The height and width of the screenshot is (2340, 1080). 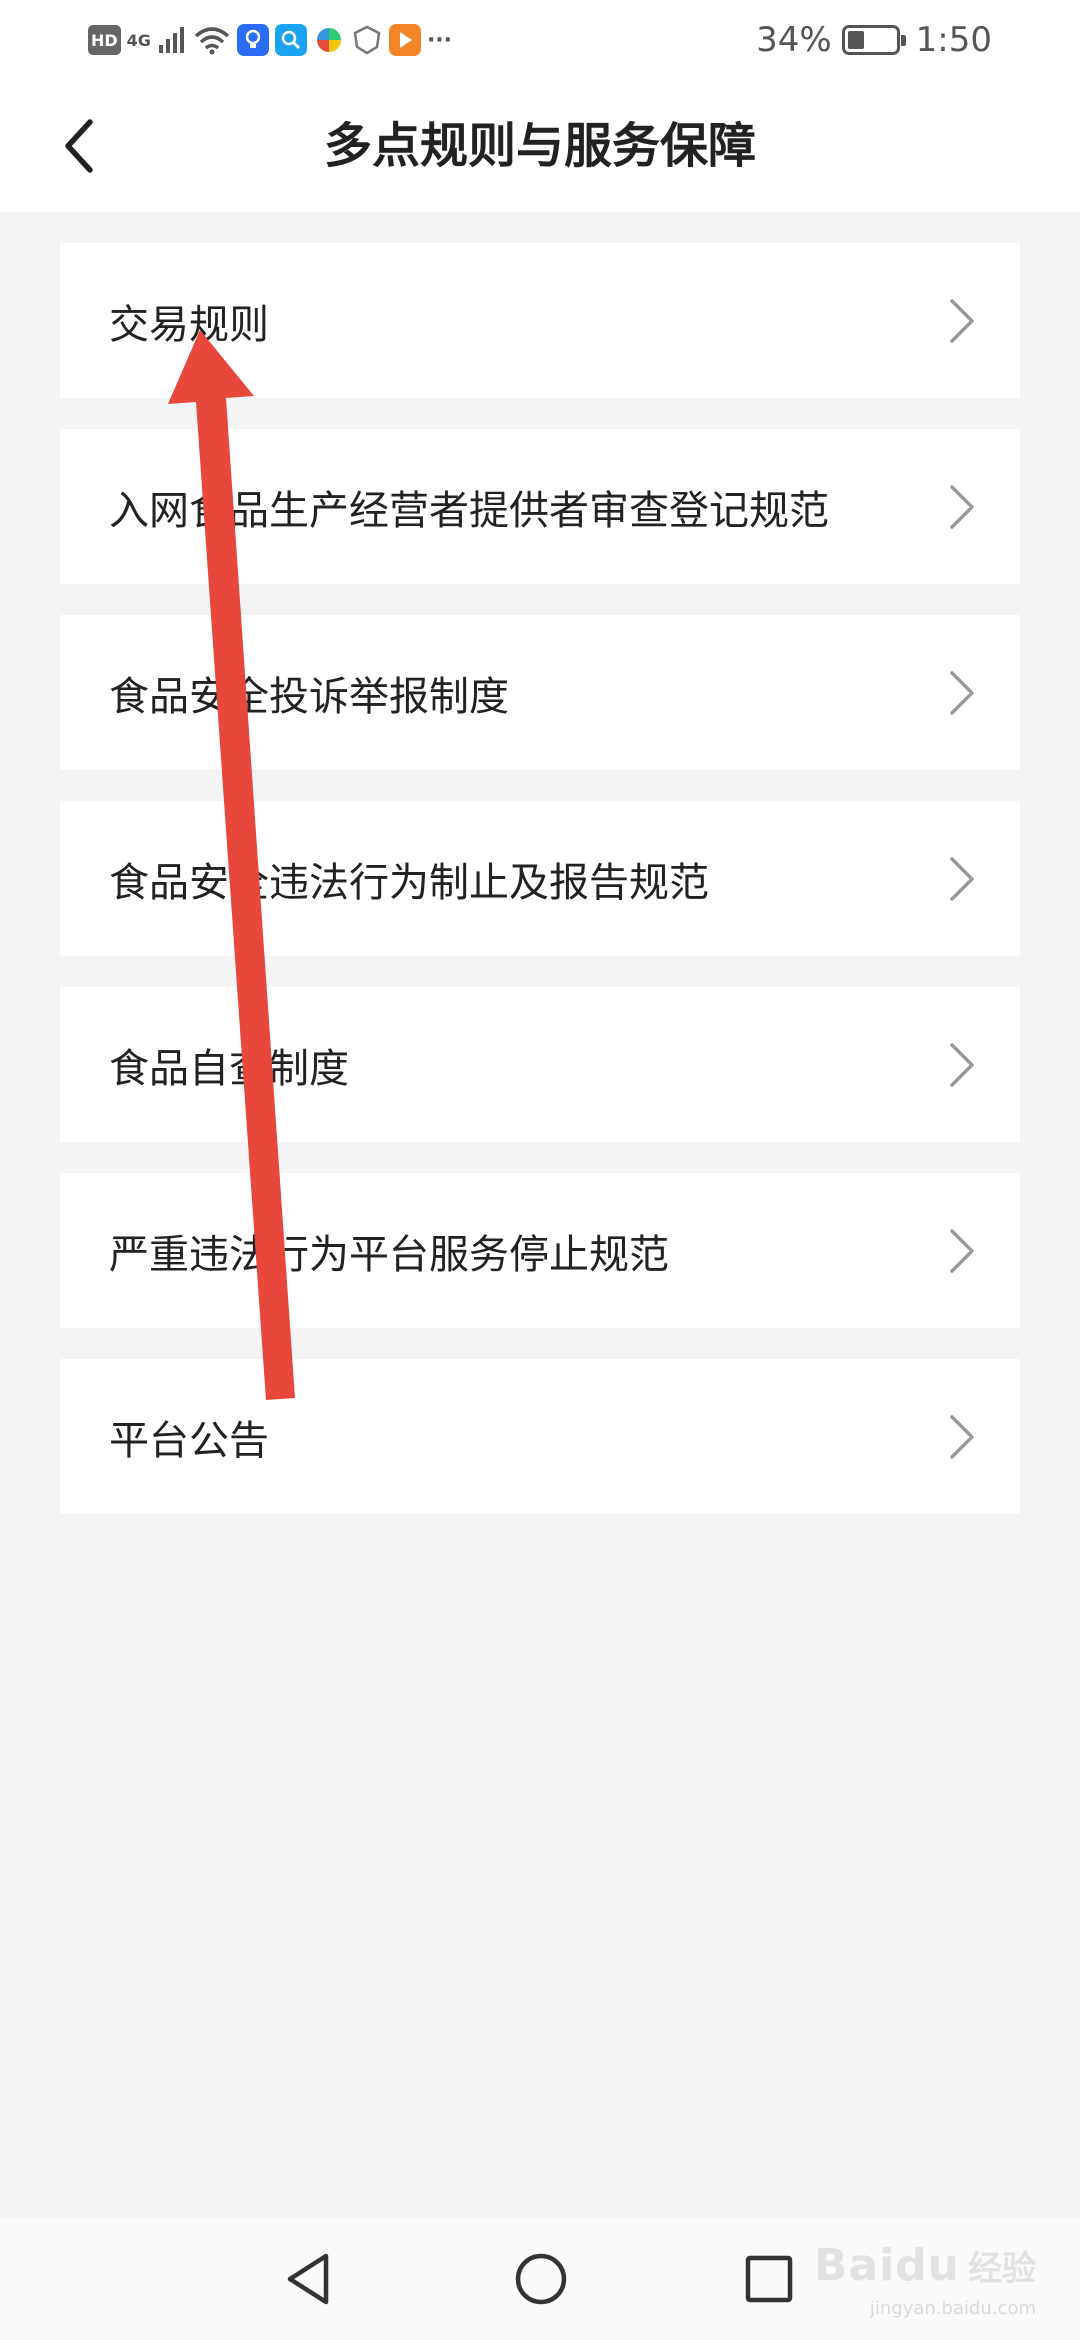 What do you see at coordinates (540, 1064) in the screenshot?
I see `menu-item-self-inspection: 食品自查制度` at bounding box center [540, 1064].